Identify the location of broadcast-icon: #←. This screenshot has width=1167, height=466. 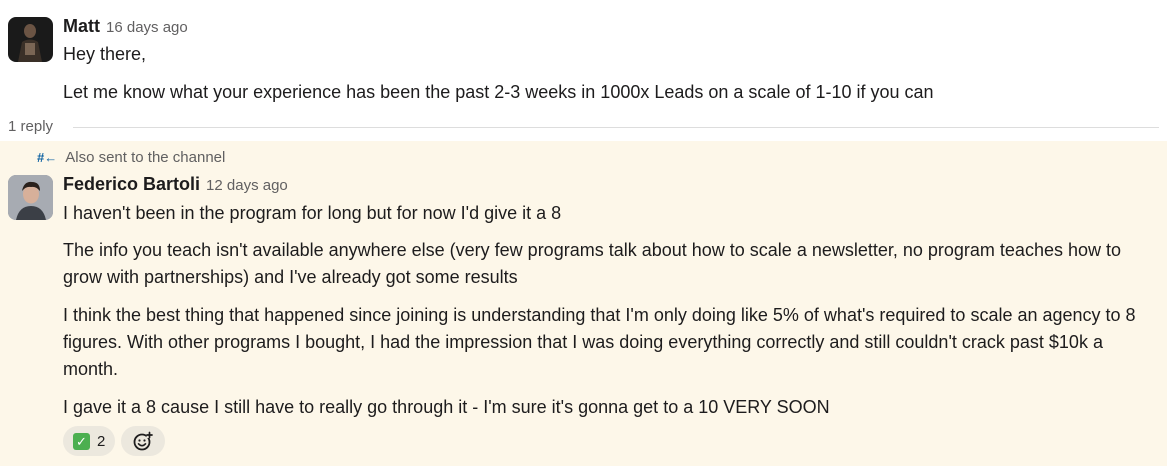
(47, 157).